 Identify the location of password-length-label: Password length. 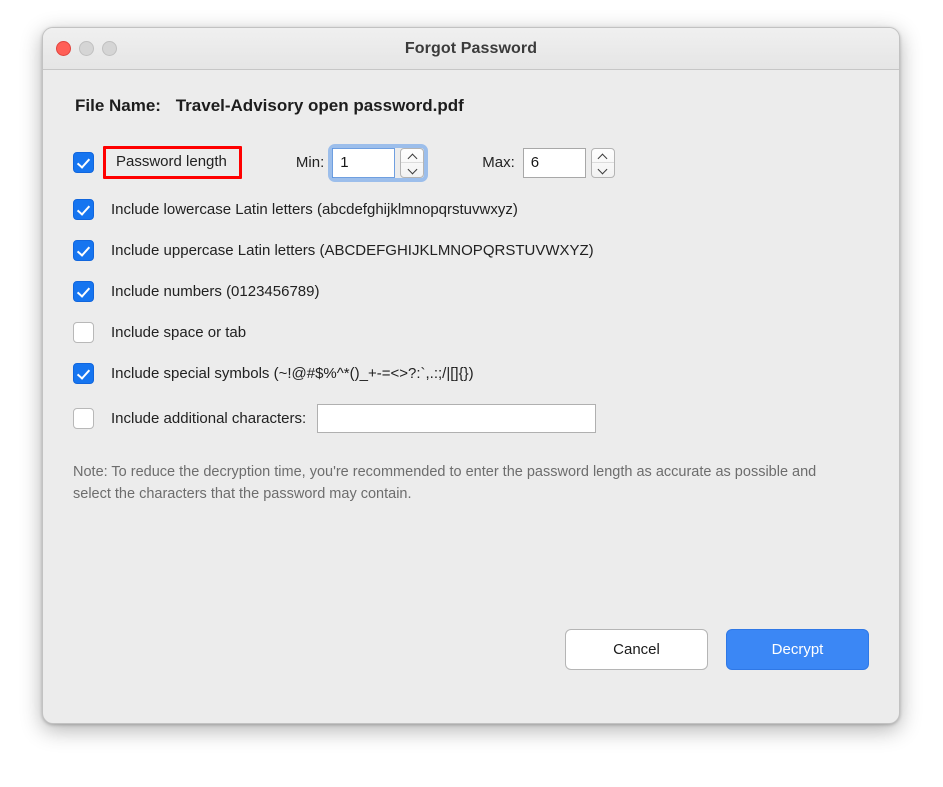
(171, 161).